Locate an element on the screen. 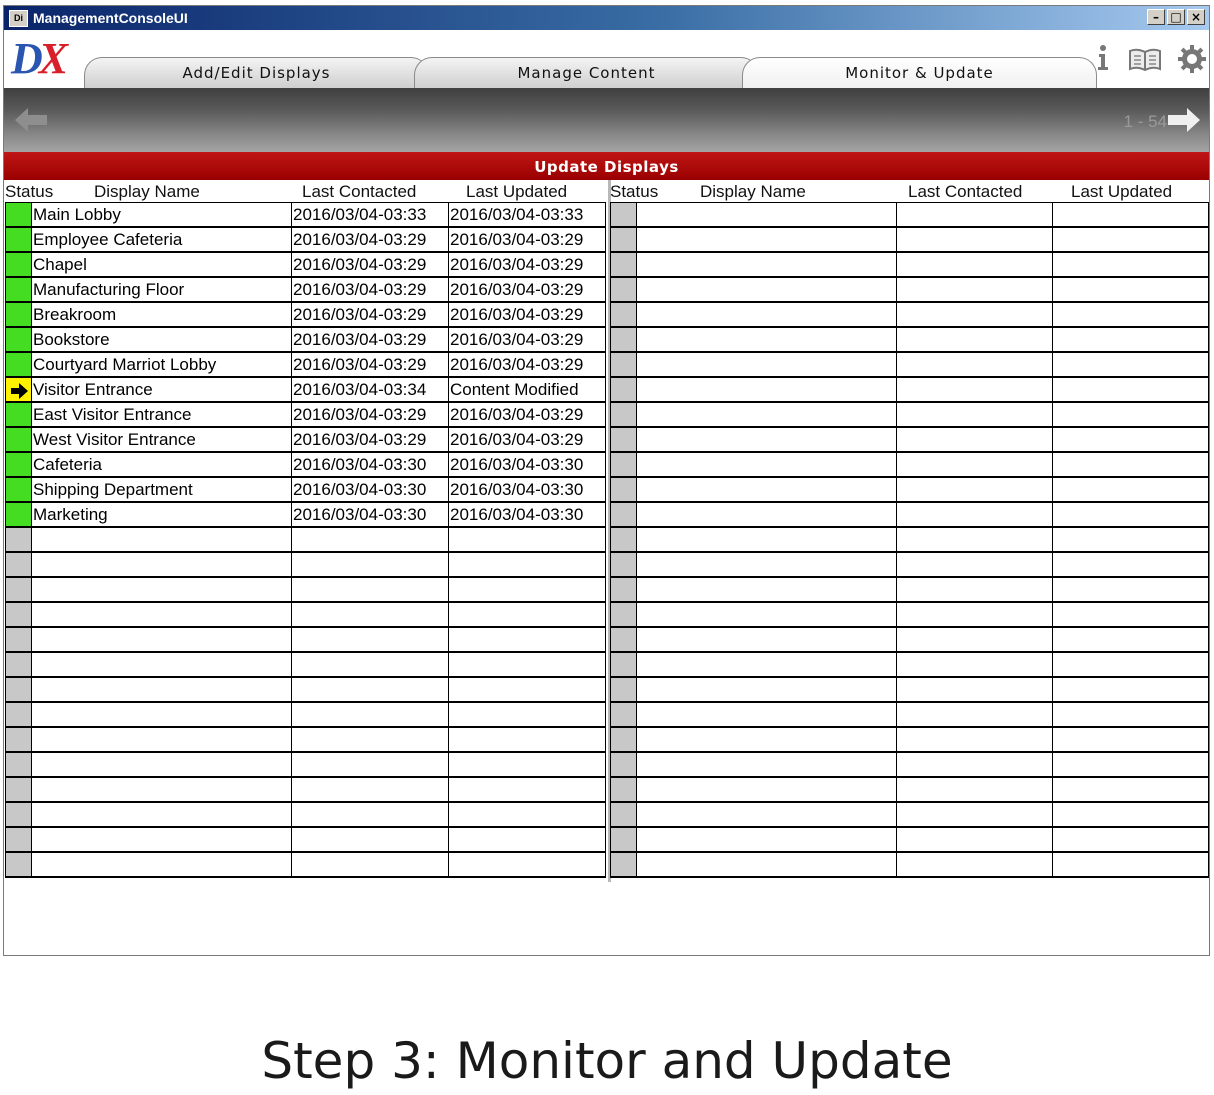 The height and width of the screenshot is (1095, 1214). col-header-display-name: Display Name is located at coordinates (147, 191).